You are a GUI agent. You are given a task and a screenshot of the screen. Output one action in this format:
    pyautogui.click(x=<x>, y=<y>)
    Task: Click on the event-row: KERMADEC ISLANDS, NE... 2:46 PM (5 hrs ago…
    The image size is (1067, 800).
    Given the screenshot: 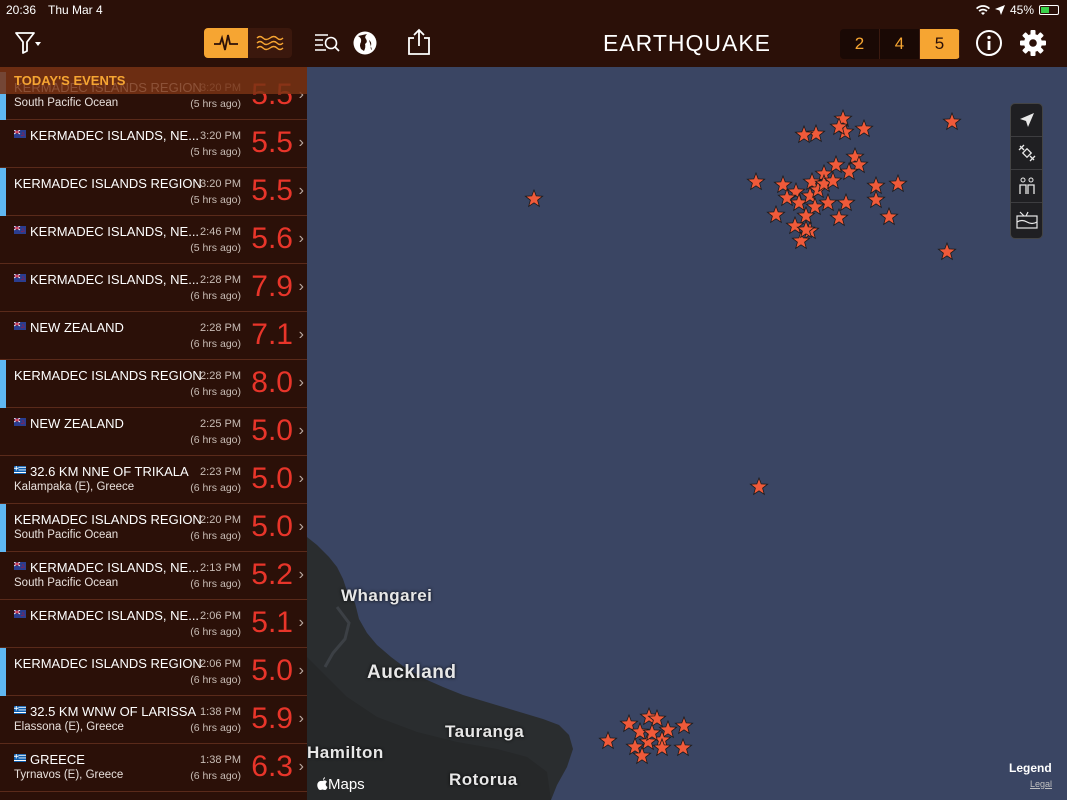 What is the action you would take?
    pyautogui.click(x=153, y=240)
    